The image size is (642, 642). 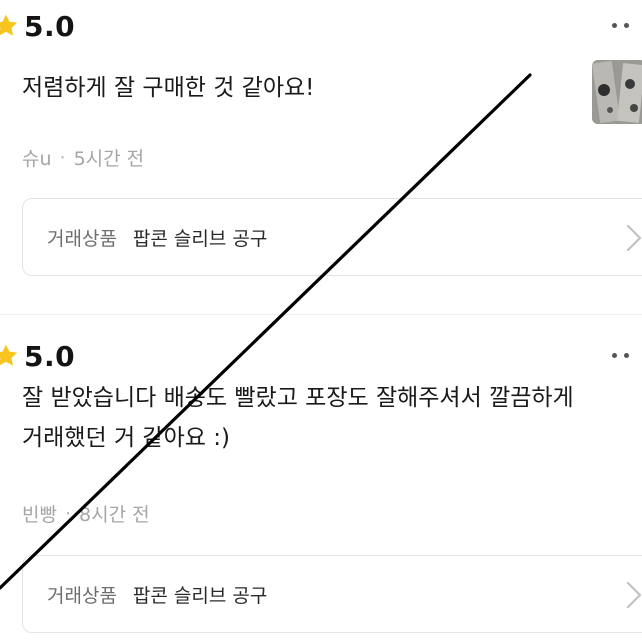 What do you see at coordinates (298, 398) in the screenshot?
I see `review-text-line: 잘 받았습니다 배송도 빨랐고 포장도 잘해주셔서 깔끔하게` at bounding box center [298, 398].